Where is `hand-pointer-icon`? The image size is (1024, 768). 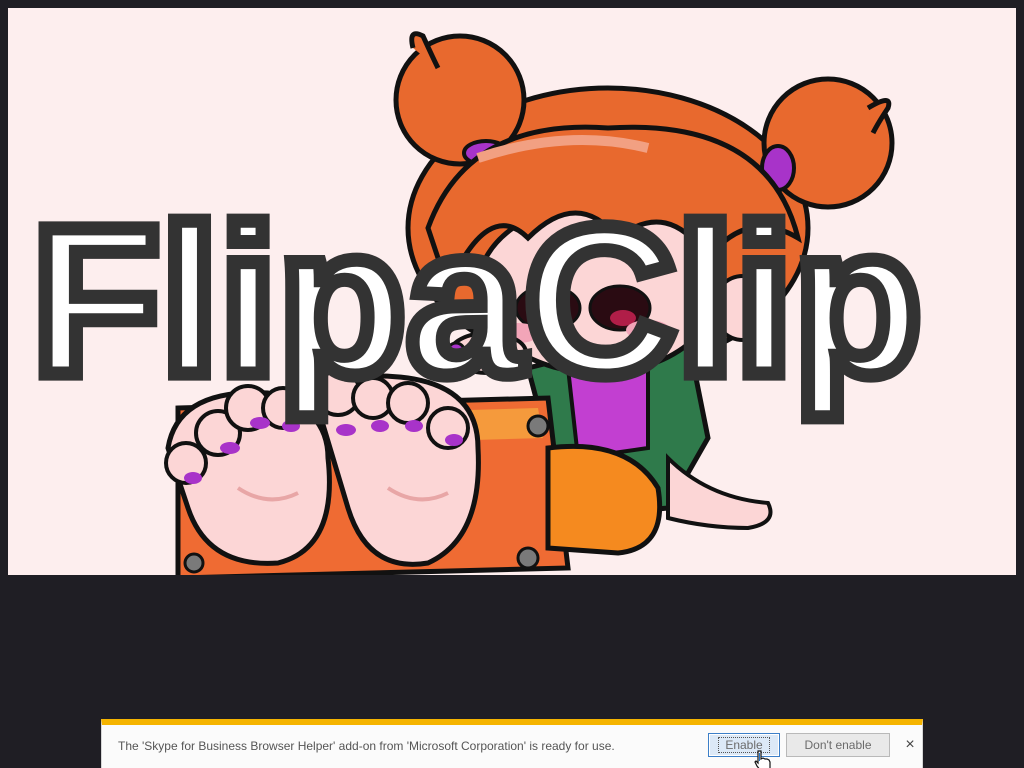 hand-pointer-icon is located at coordinates (762, 759).